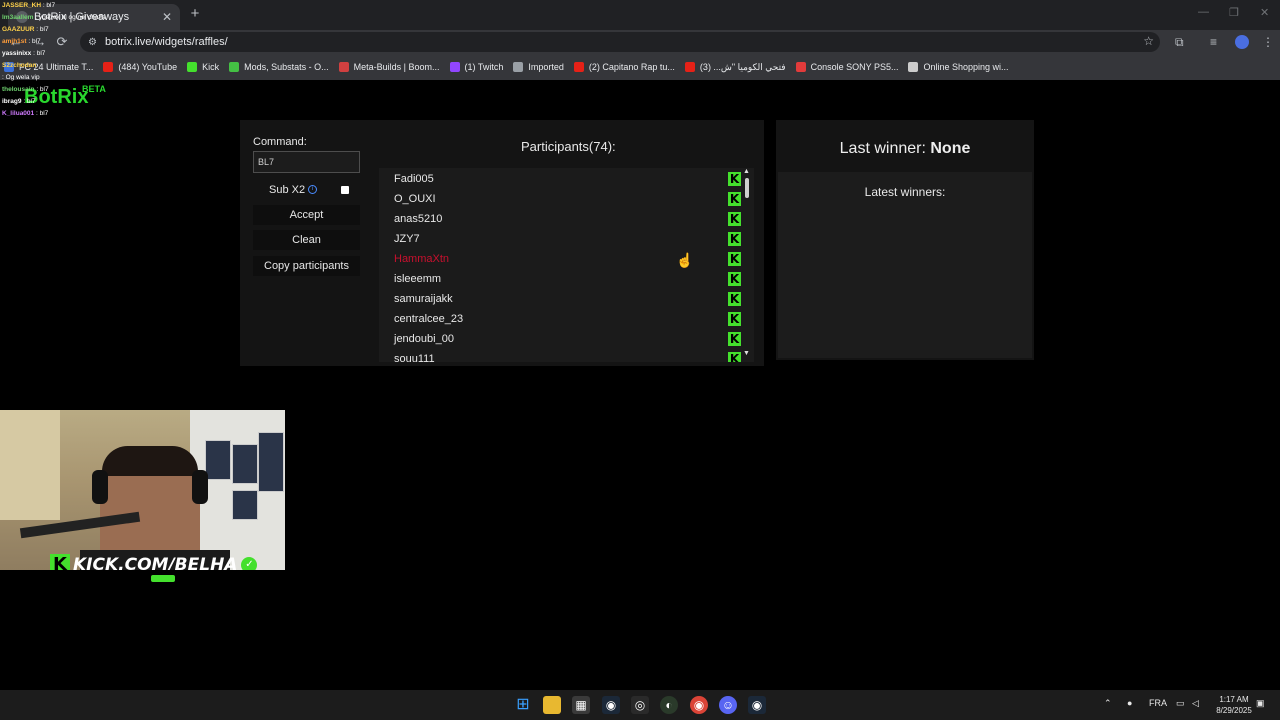 Image resolution: width=1280 pixels, height=720 pixels. Describe the element at coordinates (306, 162) in the screenshot. I see `command-input` at that location.